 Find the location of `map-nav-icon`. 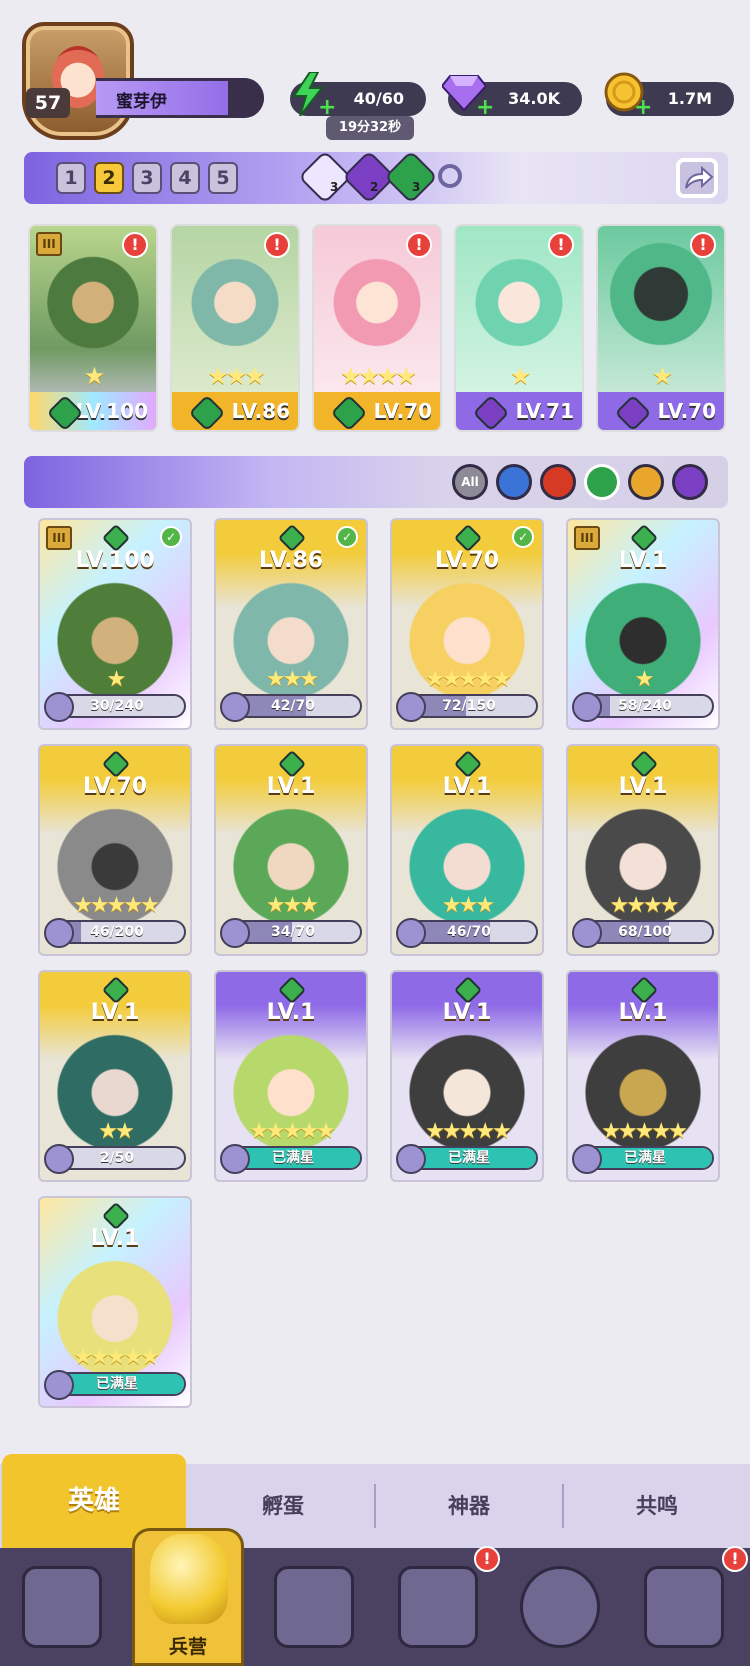

map-nav-icon is located at coordinates (314, 1607).